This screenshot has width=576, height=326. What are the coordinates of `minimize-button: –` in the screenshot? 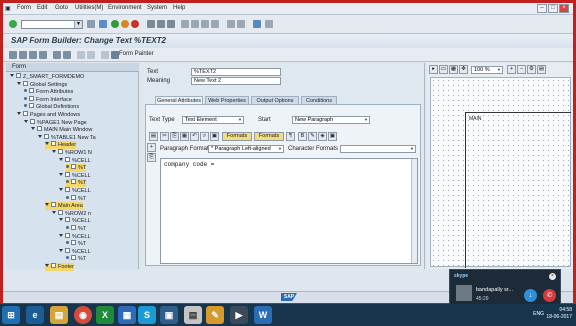 It's located at (542, 8).